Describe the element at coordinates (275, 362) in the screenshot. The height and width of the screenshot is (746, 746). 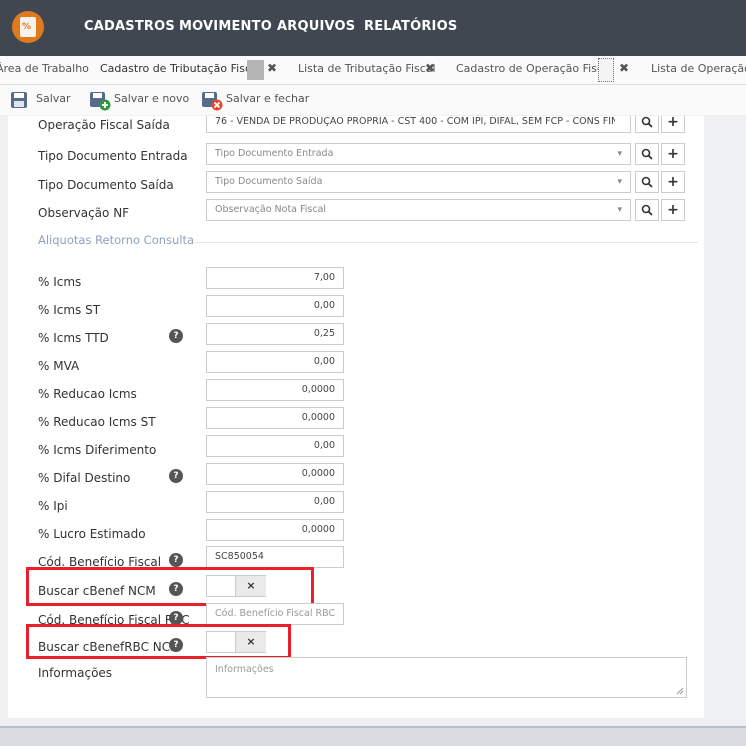
I see `mva-input: 0,00` at that location.